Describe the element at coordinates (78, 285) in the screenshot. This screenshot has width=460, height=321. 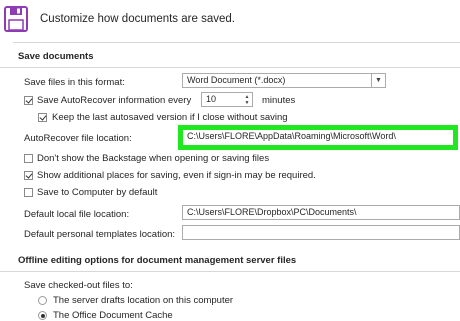
I see `checked-out-label: Save checked-out files to:` at that location.